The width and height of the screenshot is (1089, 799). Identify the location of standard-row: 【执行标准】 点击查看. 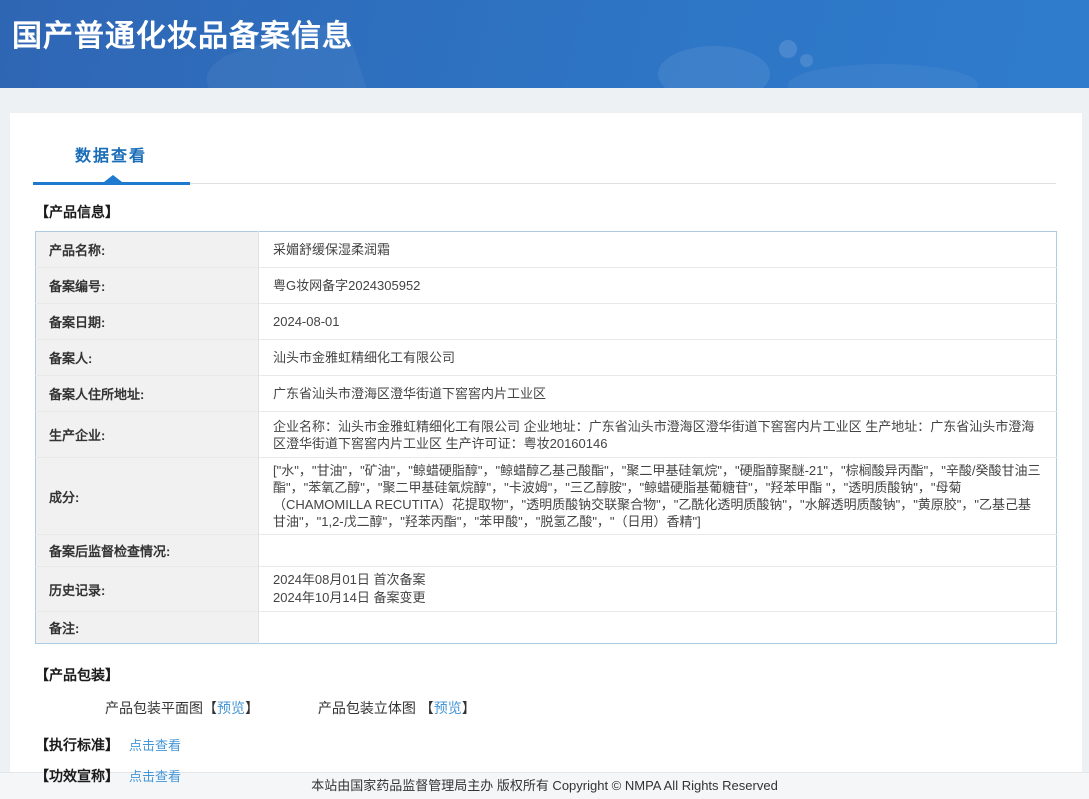
(558, 745).